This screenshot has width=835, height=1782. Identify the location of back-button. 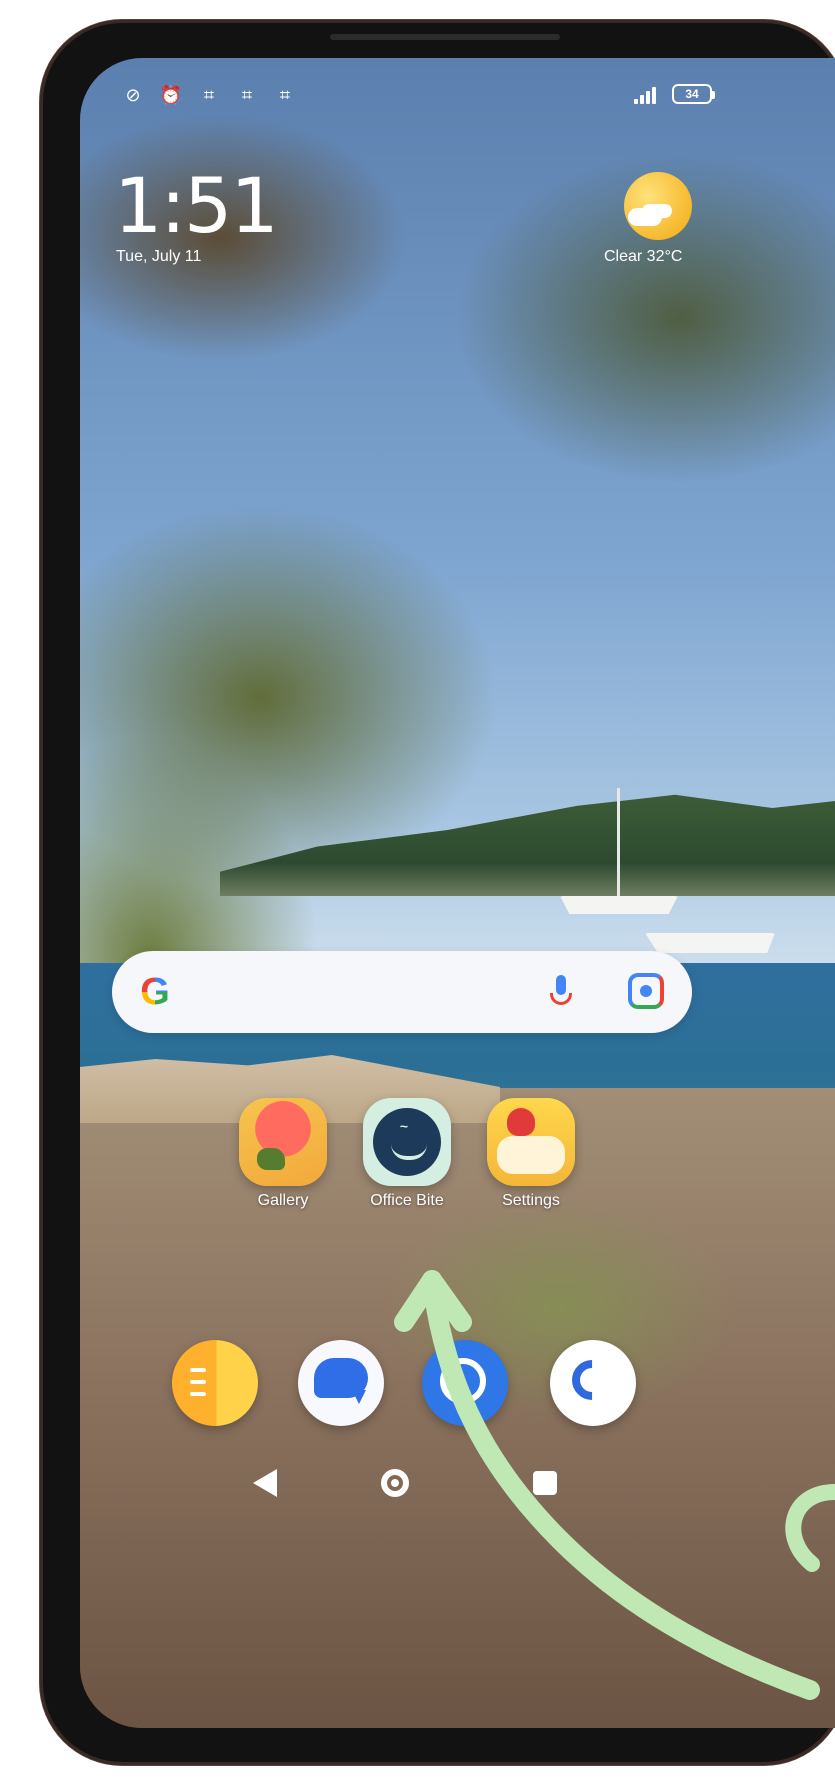
(265, 1483).